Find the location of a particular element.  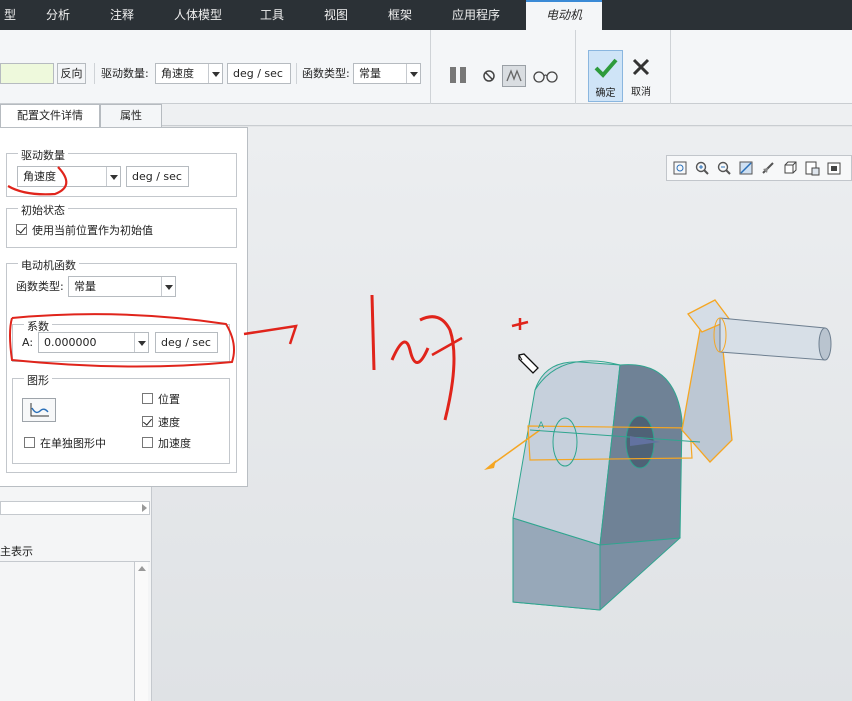

tab-annotate: 注释 is located at coordinates (122, 15).